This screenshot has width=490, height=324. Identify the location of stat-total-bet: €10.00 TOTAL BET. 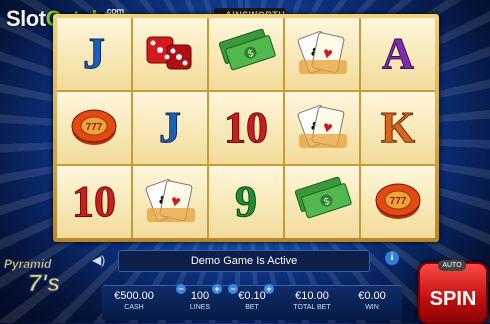
(312, 300).